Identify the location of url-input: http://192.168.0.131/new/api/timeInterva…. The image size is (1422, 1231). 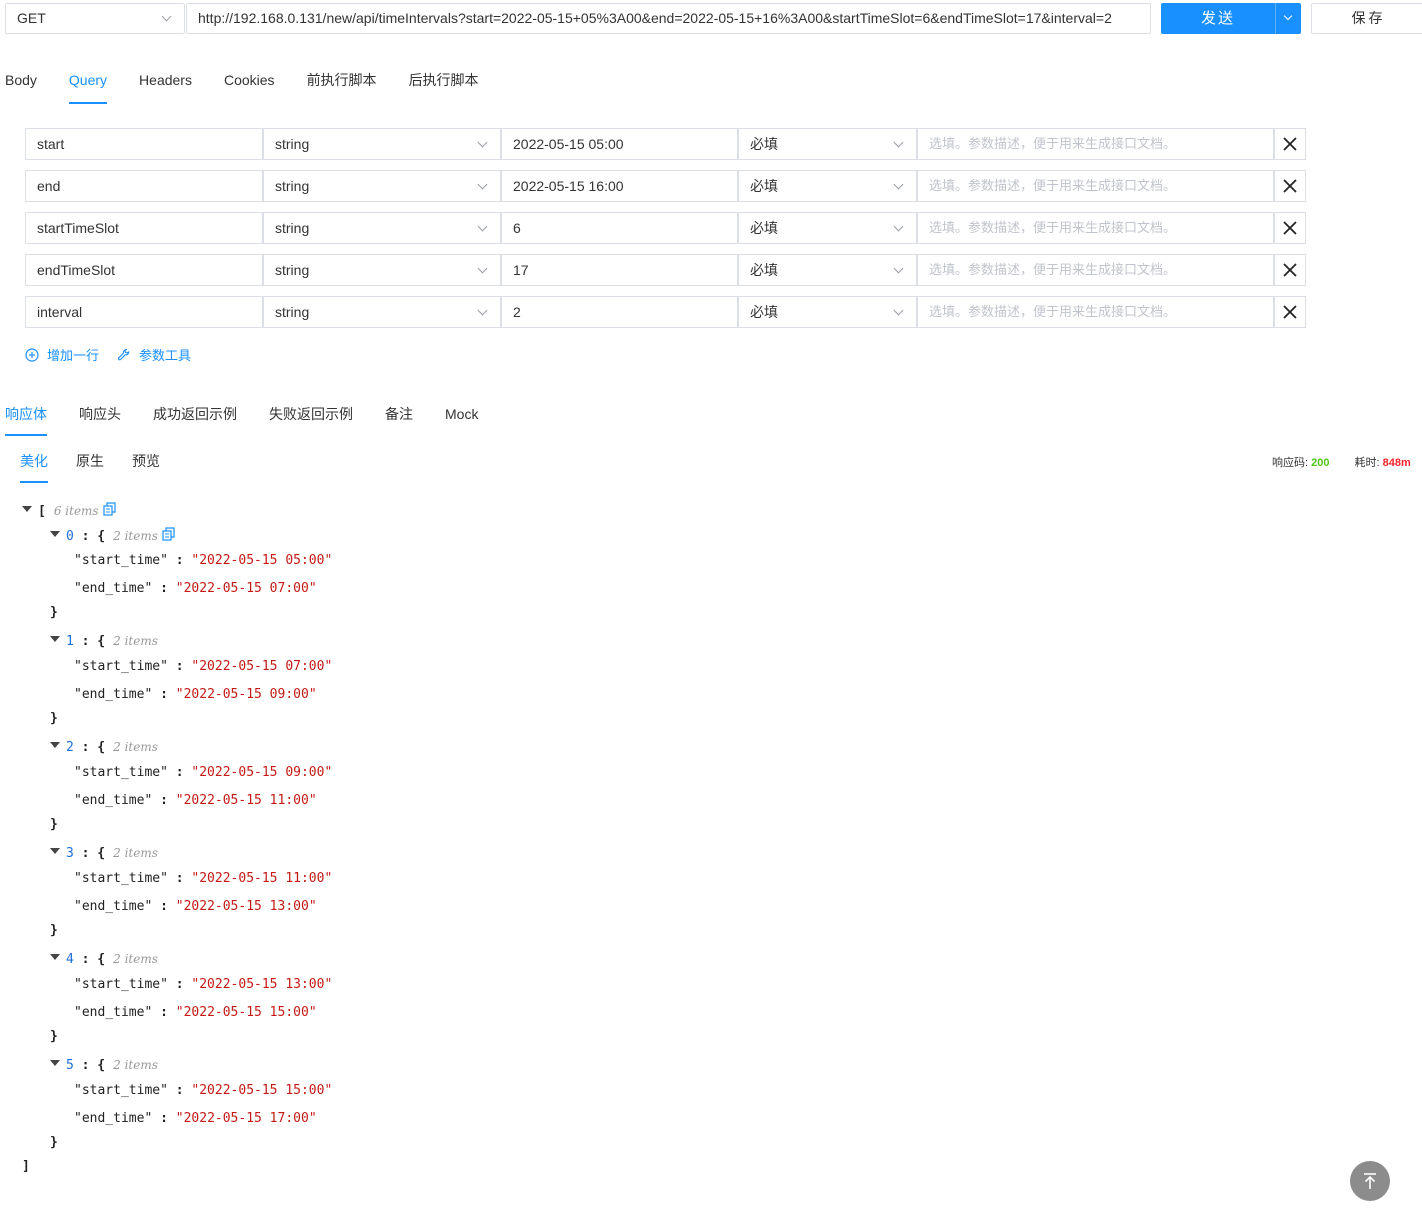
(668, 18).